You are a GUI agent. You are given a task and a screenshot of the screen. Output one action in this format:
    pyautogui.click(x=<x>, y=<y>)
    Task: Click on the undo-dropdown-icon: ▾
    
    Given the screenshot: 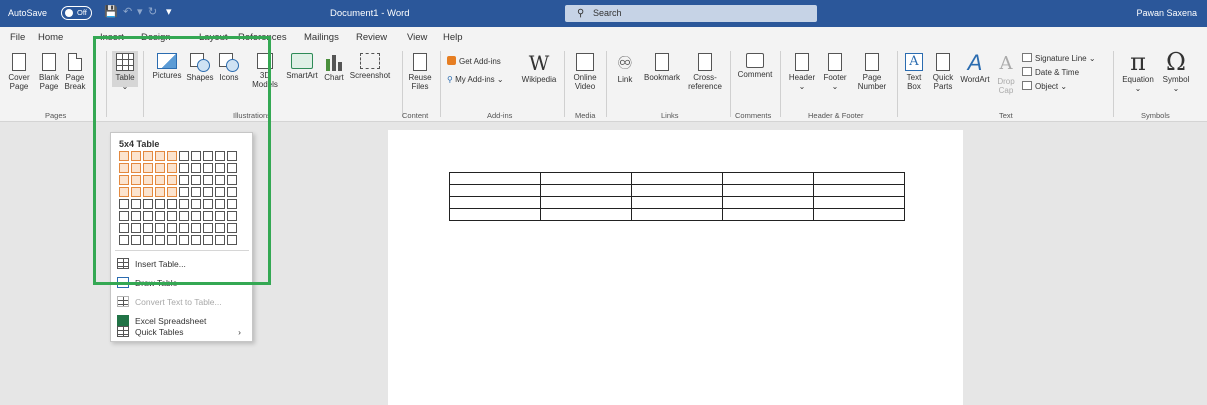 What is the action you would take?
    pyautogui.click(x=140, y=12)
    